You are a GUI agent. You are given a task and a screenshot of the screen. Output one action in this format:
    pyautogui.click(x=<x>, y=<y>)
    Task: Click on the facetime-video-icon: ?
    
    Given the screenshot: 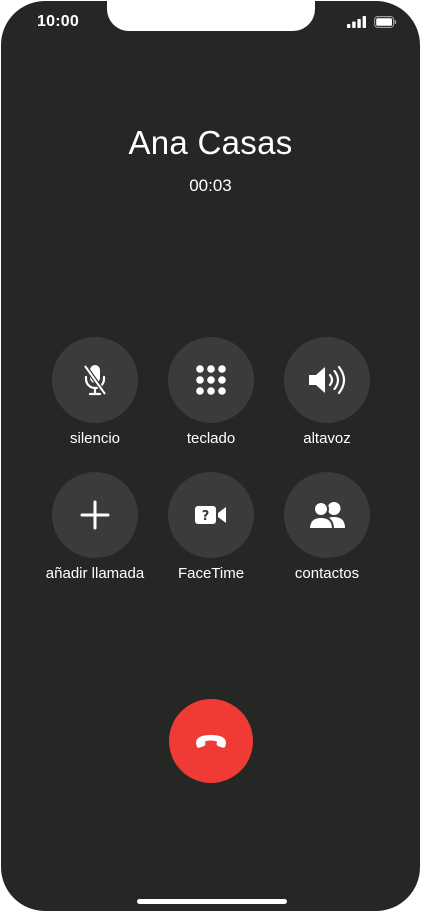 What is the action you would take?
    pyautogui.click(x=210, y=515)
    